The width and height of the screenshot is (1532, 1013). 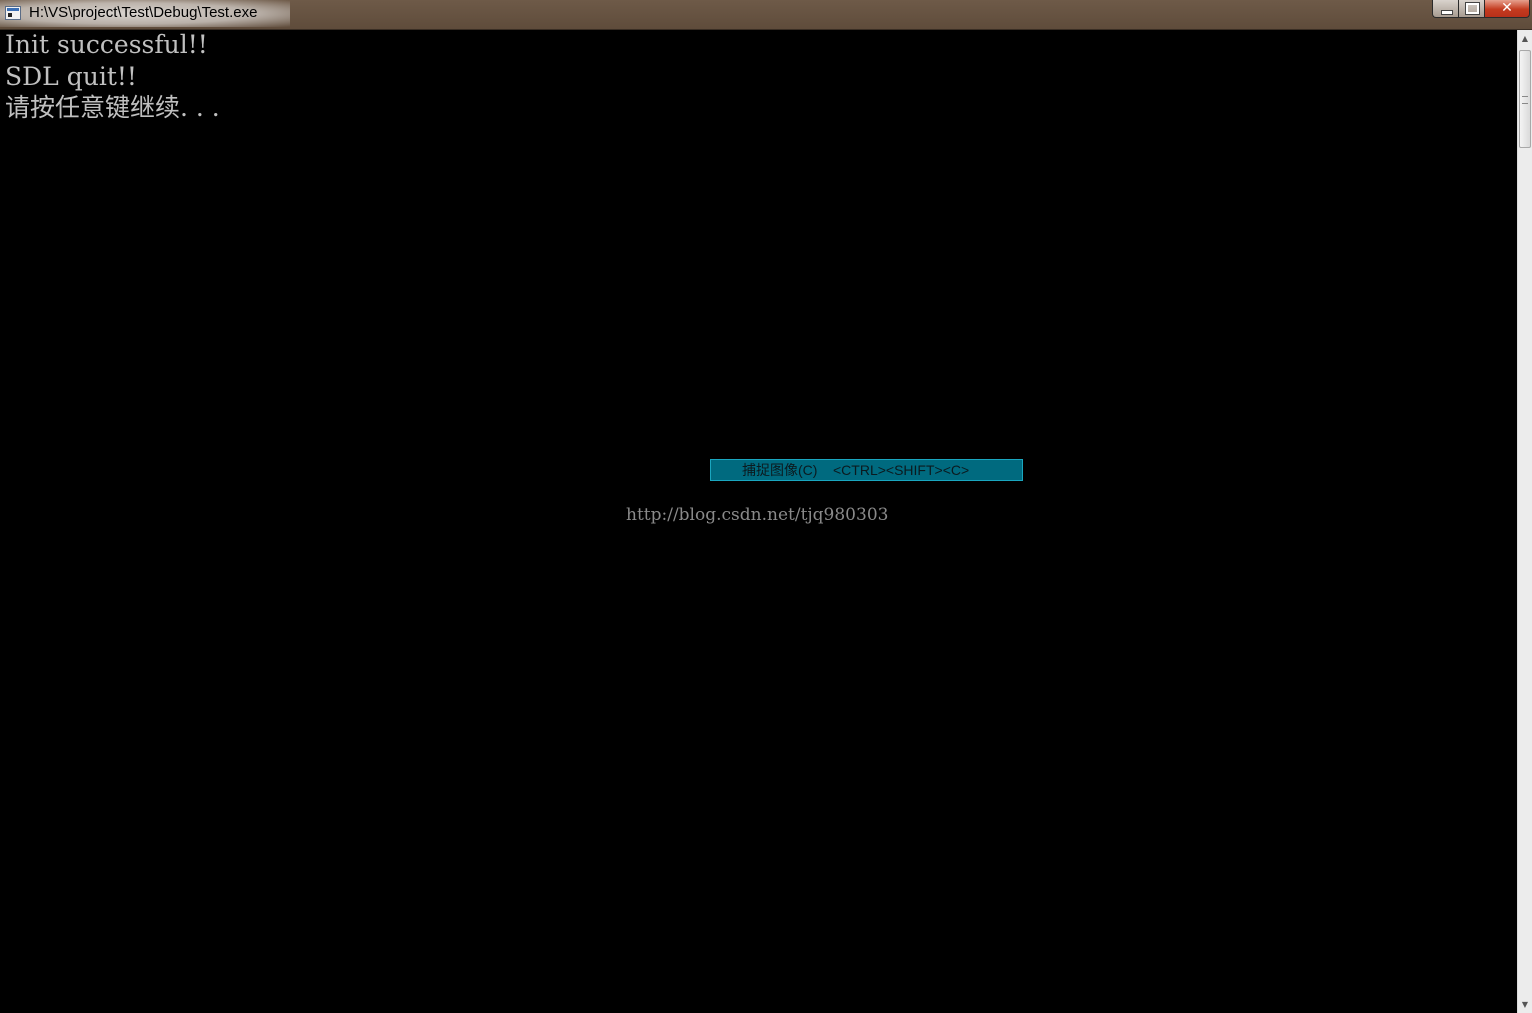 What do you see at coordinates (13, 13) in the screenshot?
I see `console-app-icon` at bounding box center [13, 13].